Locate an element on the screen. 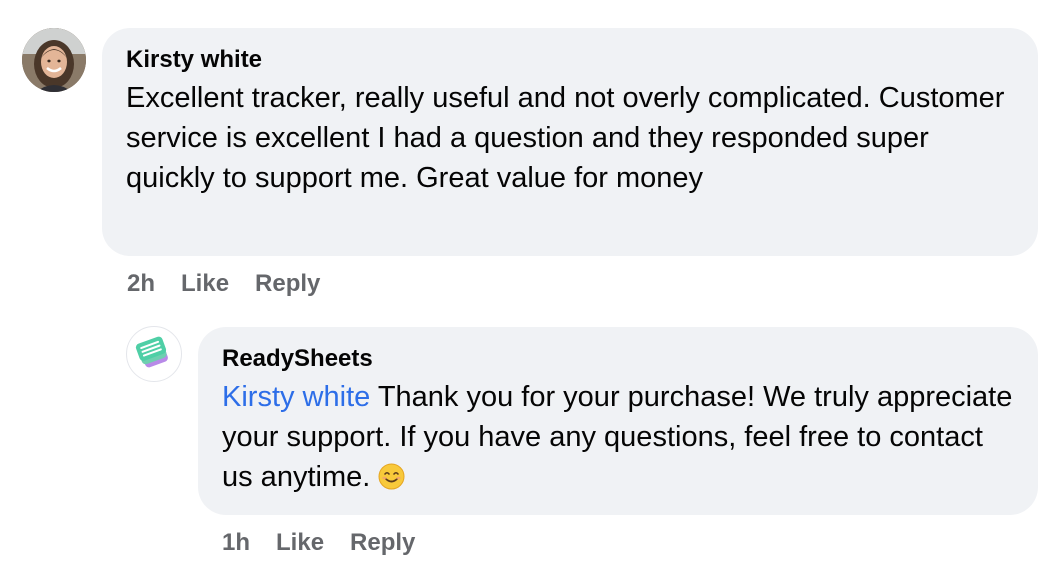 Image resolution: width=1058 pixels, height=574 pixels. reply-author: ReadySheets is located at coordinates (618, 359).